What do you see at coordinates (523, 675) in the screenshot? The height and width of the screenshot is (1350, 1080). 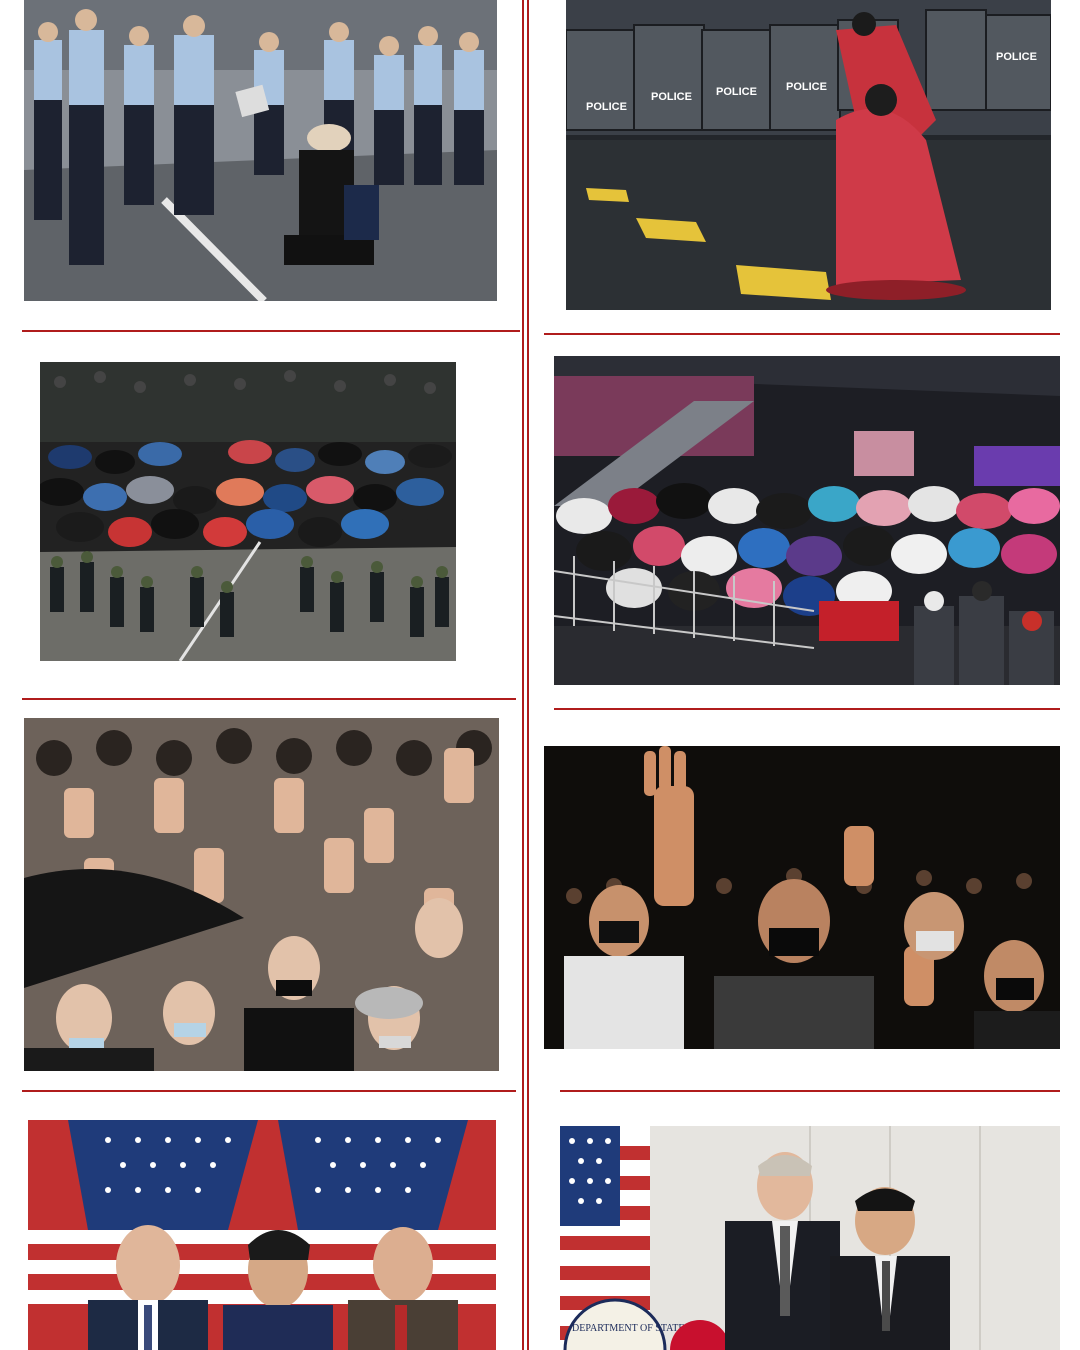 I see `vertical-divider` at bounding box center [523, 675].